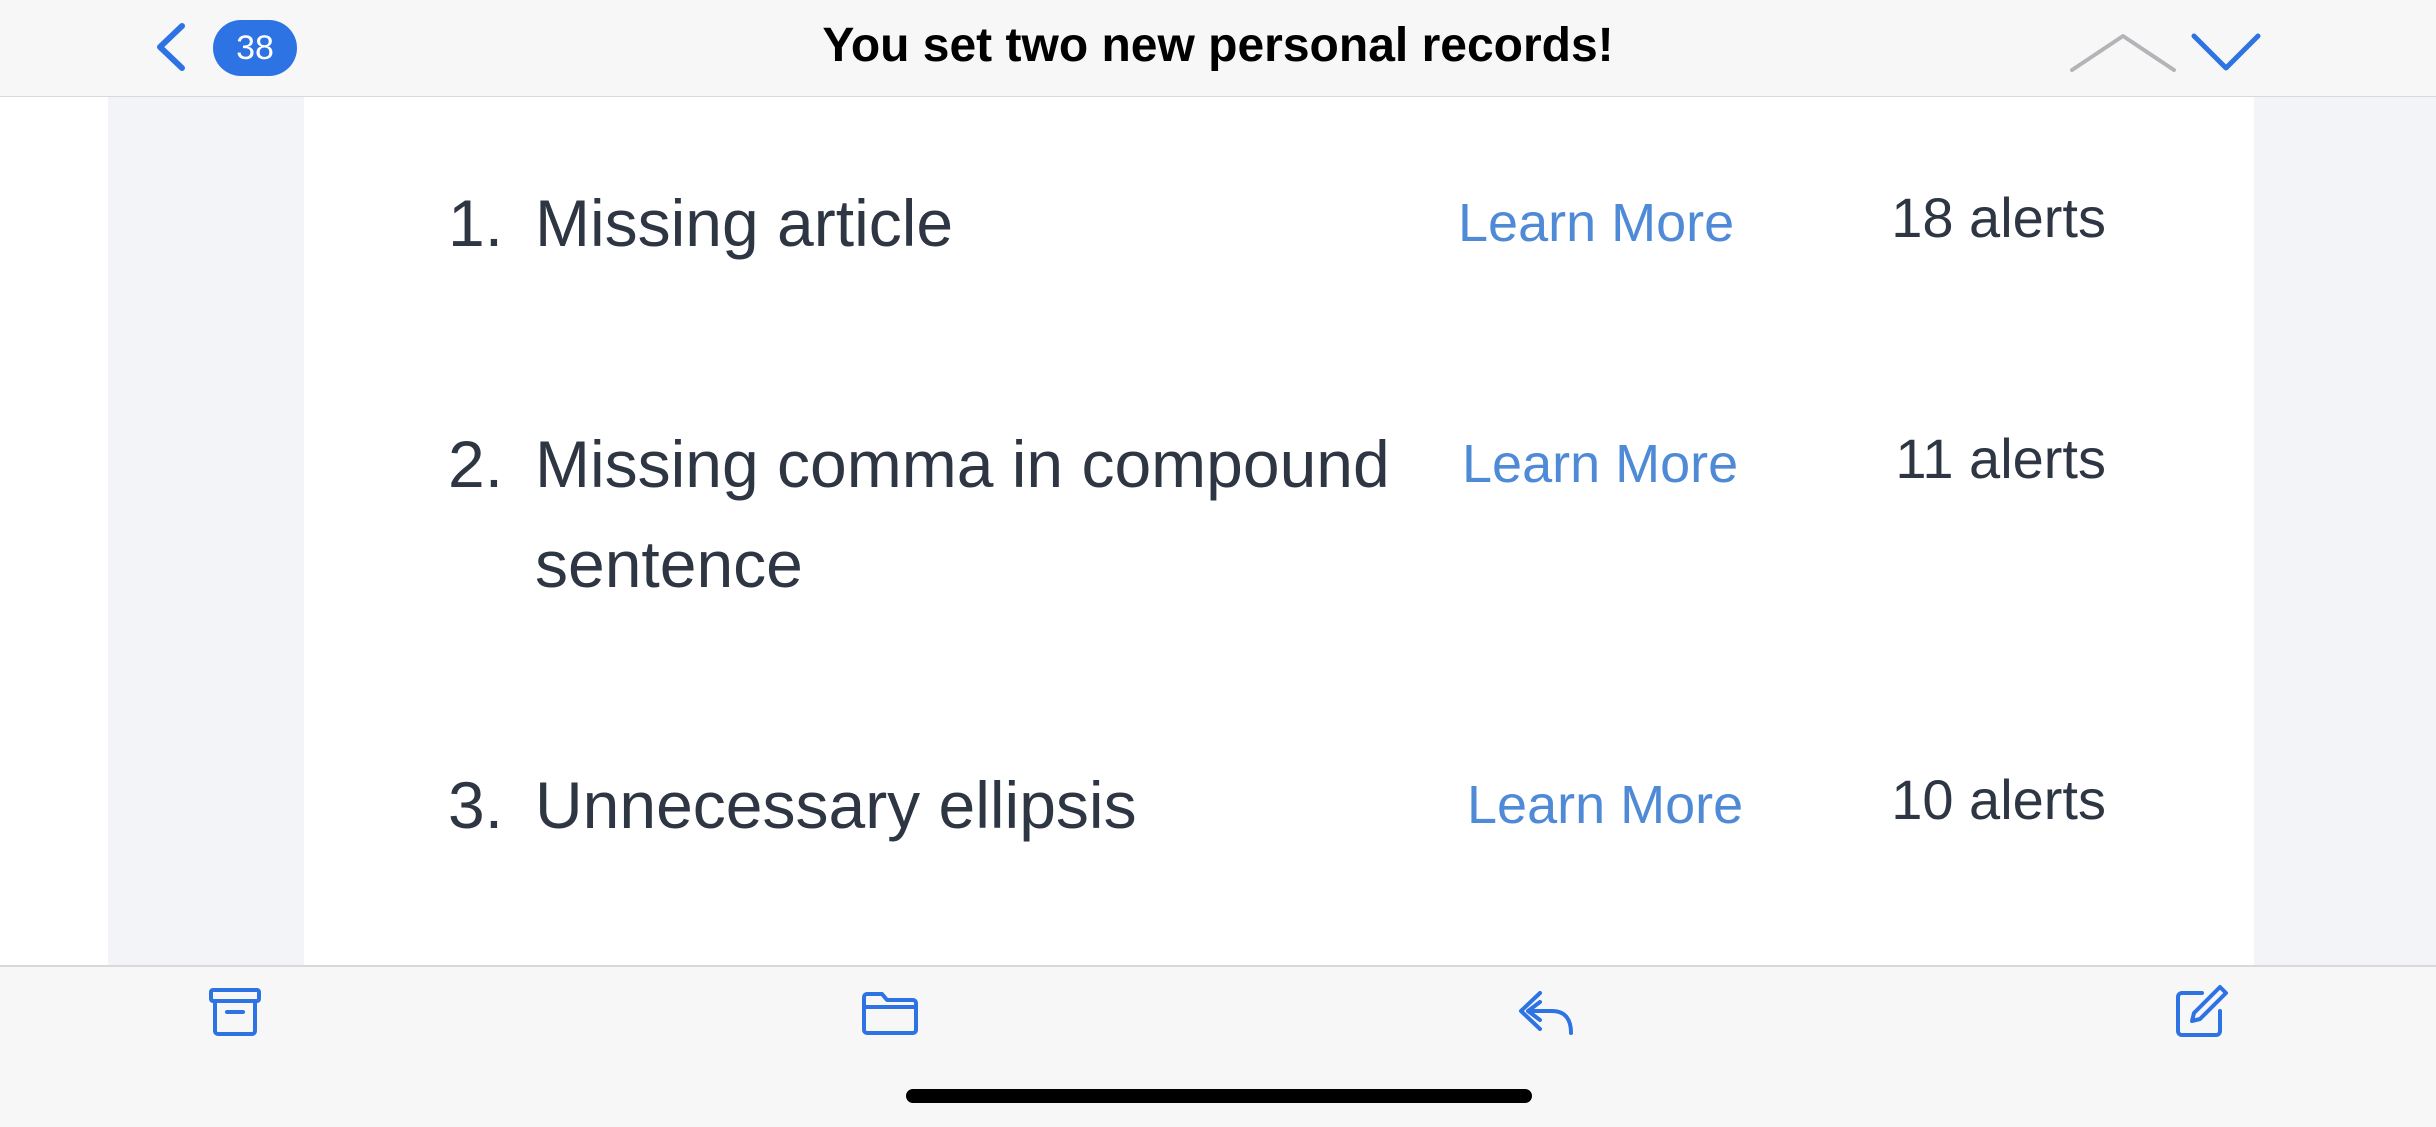 The image size is (2436, 1127). Describe the element at coordinates (235, 1012) in the screenshot. I see `archive-icon` at that location.